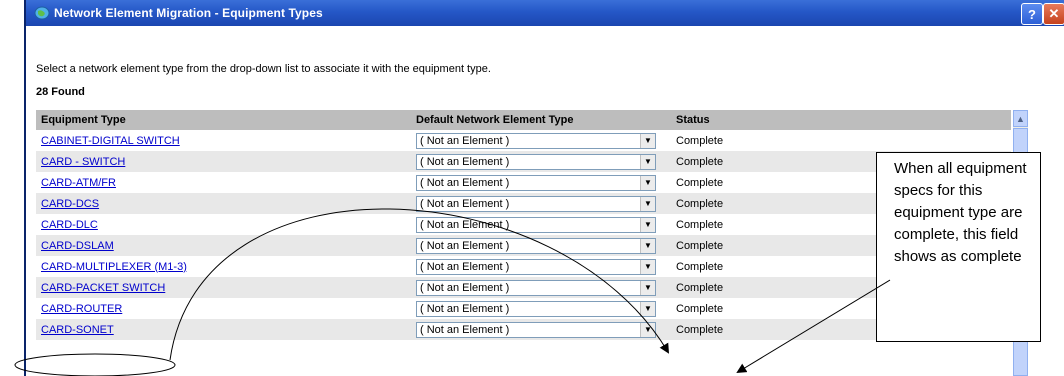 This screenshot has width=1064, height=376. What do you see at coordinates (95, 364) in the screenshot?
I see `highlight-ellipse` at bounding box center [95, 364].